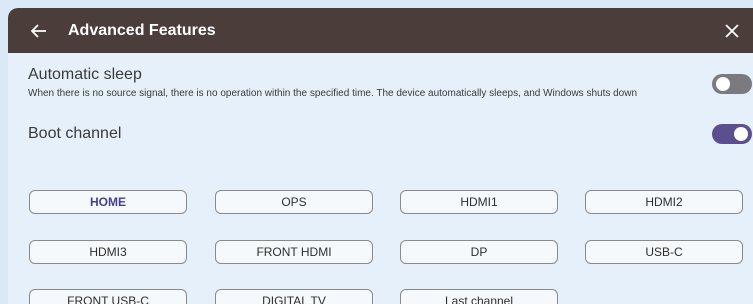 The width and height of the screenshot is (753, 304). I want to click on channel-button-ops: OPS, so click(294, 202).